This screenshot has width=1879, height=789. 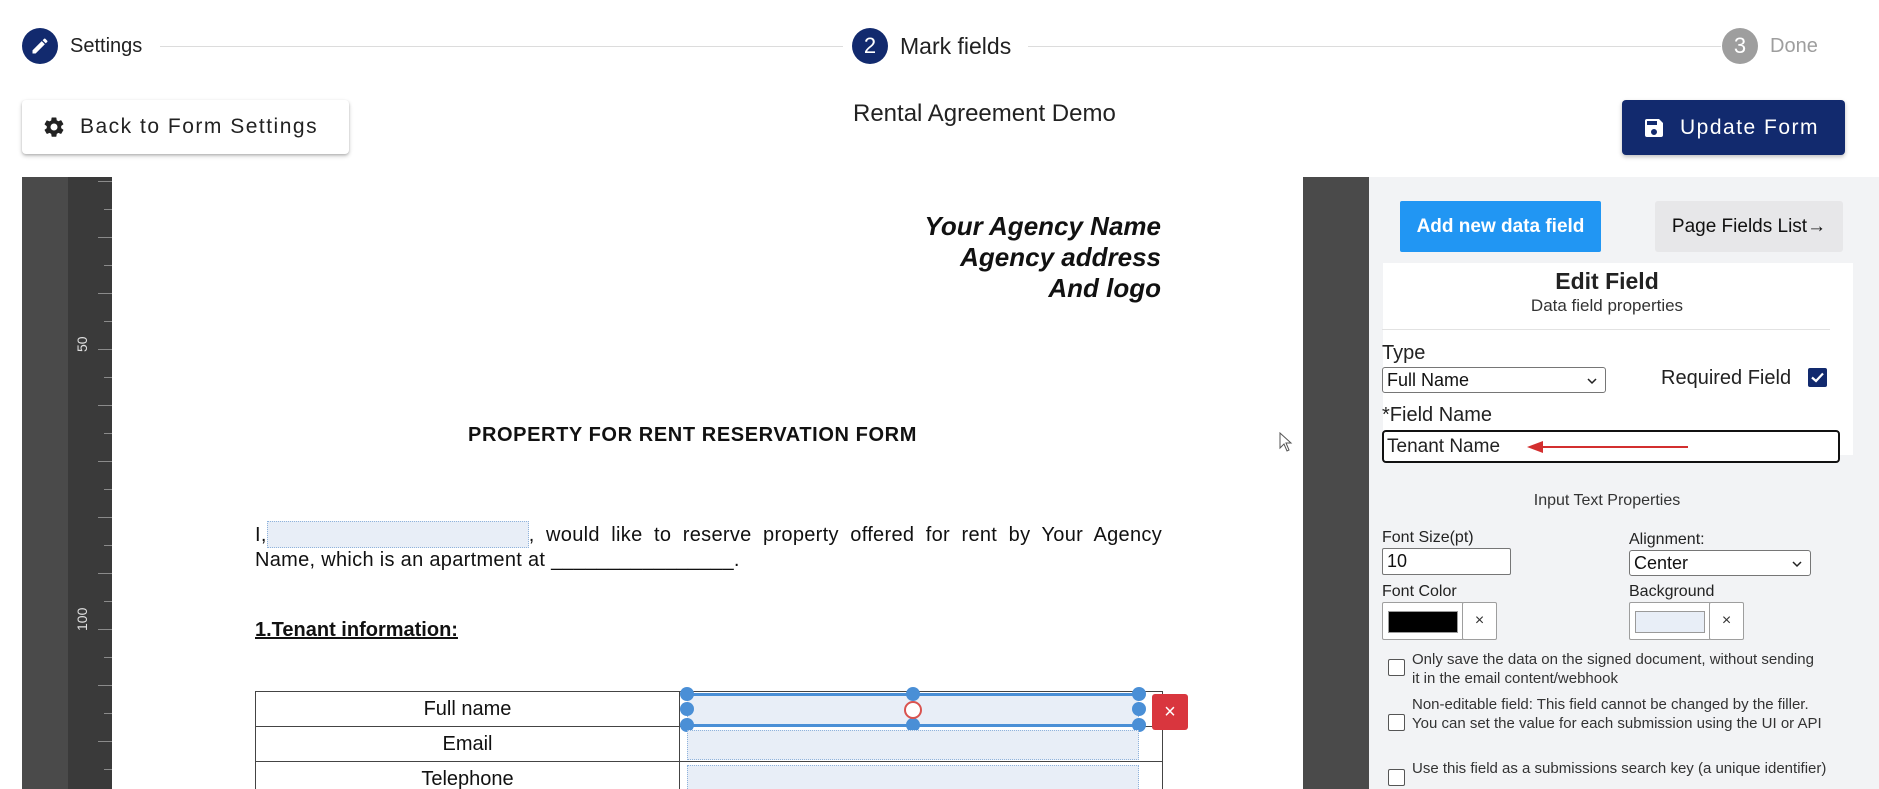 What do you see at coordinates (1794, 45) in the screenshot?
I see `step-label-done: Done` at bounding box center [1794, 45].